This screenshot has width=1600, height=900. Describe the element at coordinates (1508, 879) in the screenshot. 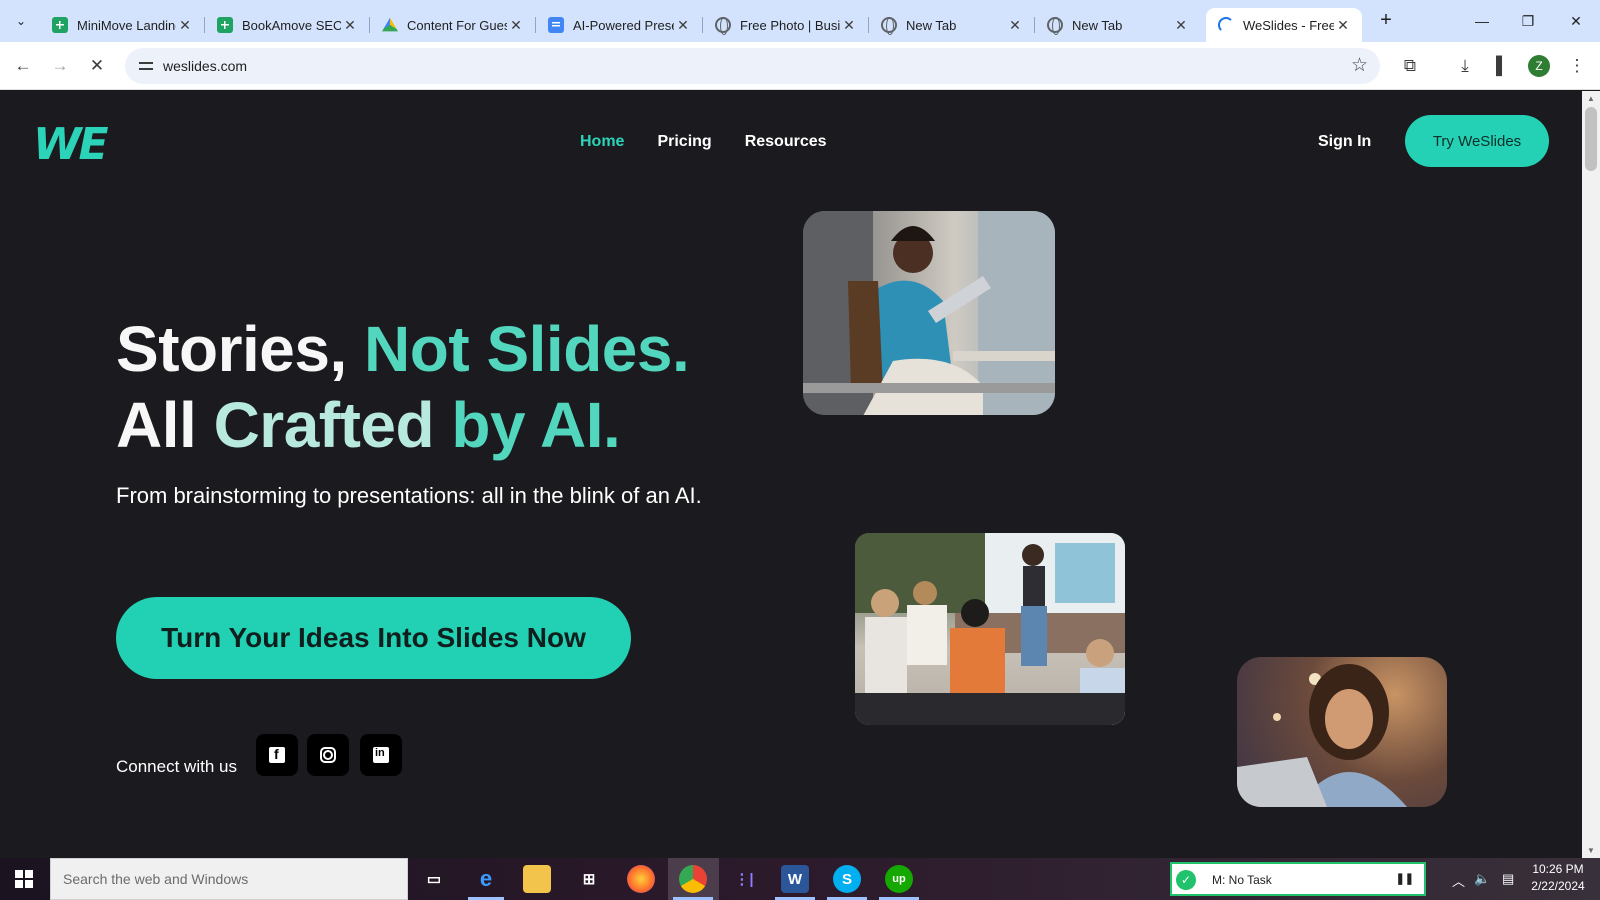

I see `notifications-icon: ▤` at that location.